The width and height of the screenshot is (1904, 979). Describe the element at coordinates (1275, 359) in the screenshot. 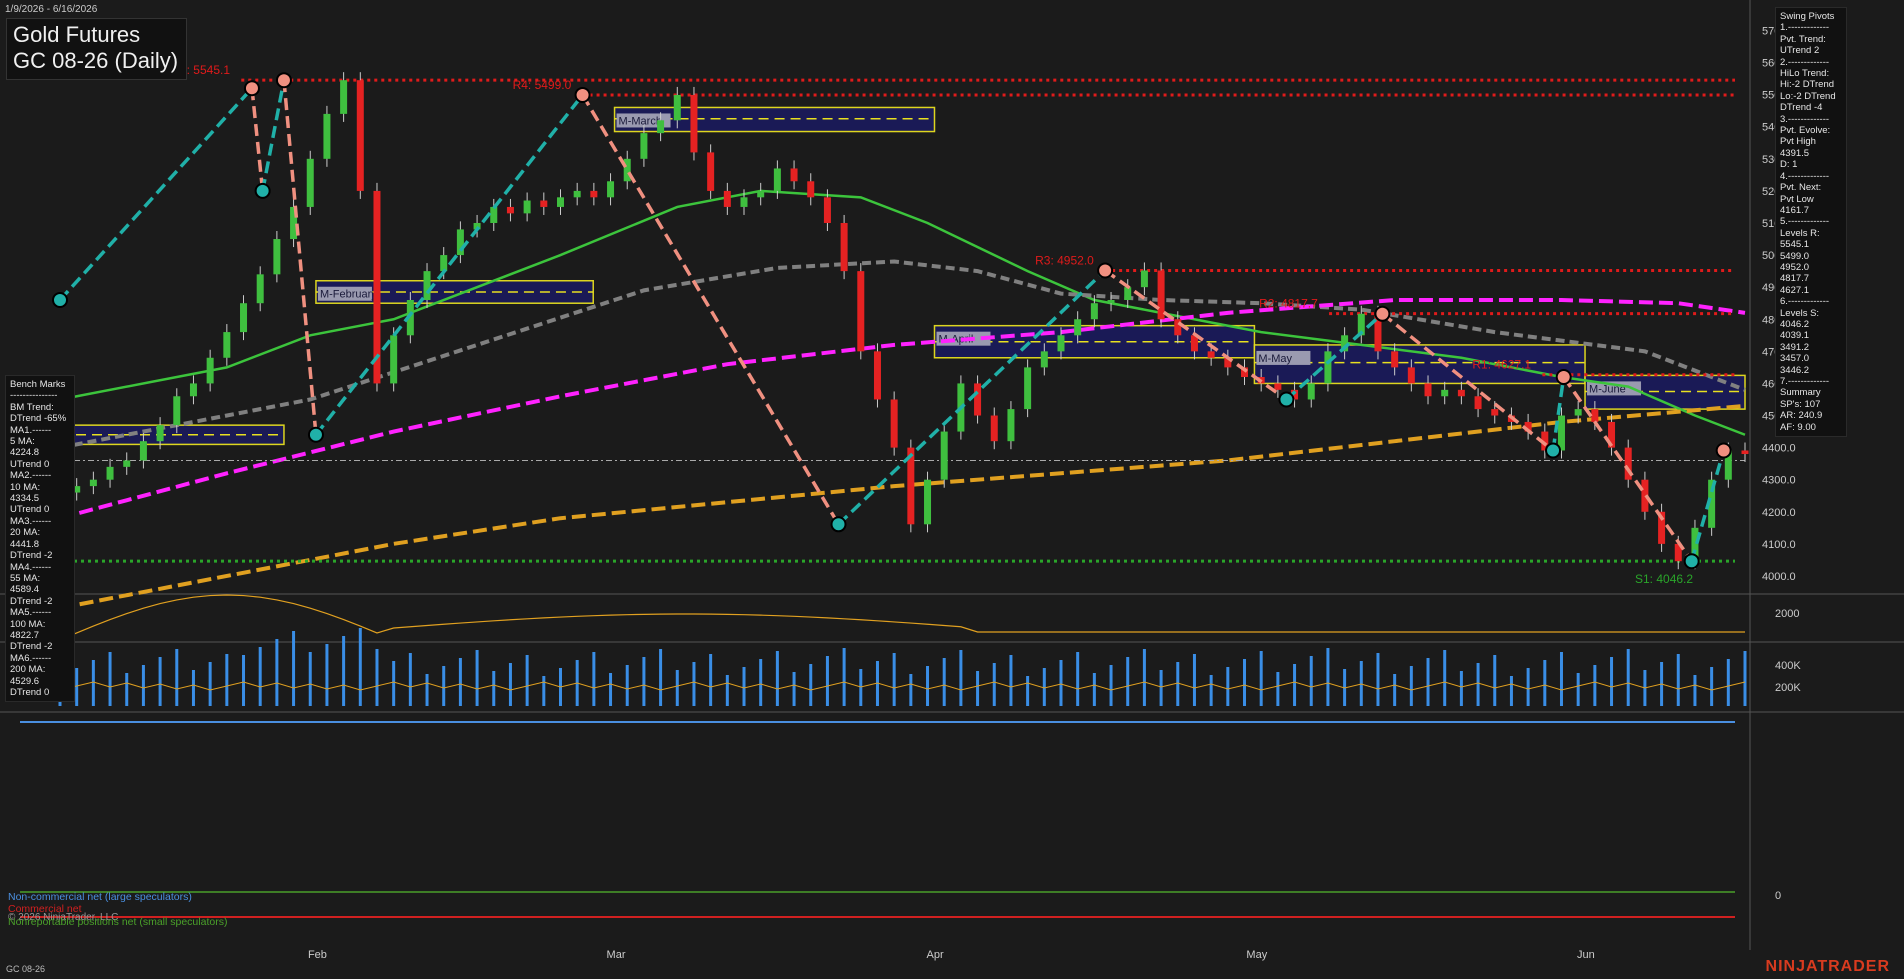

I see `zone-label: M-May` at that location.